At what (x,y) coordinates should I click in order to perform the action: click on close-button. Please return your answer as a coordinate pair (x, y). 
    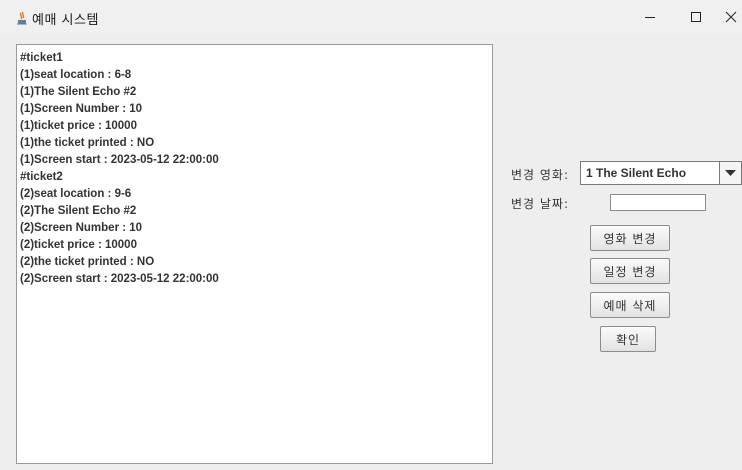
    Looking at the image, I should click on (730, 17).